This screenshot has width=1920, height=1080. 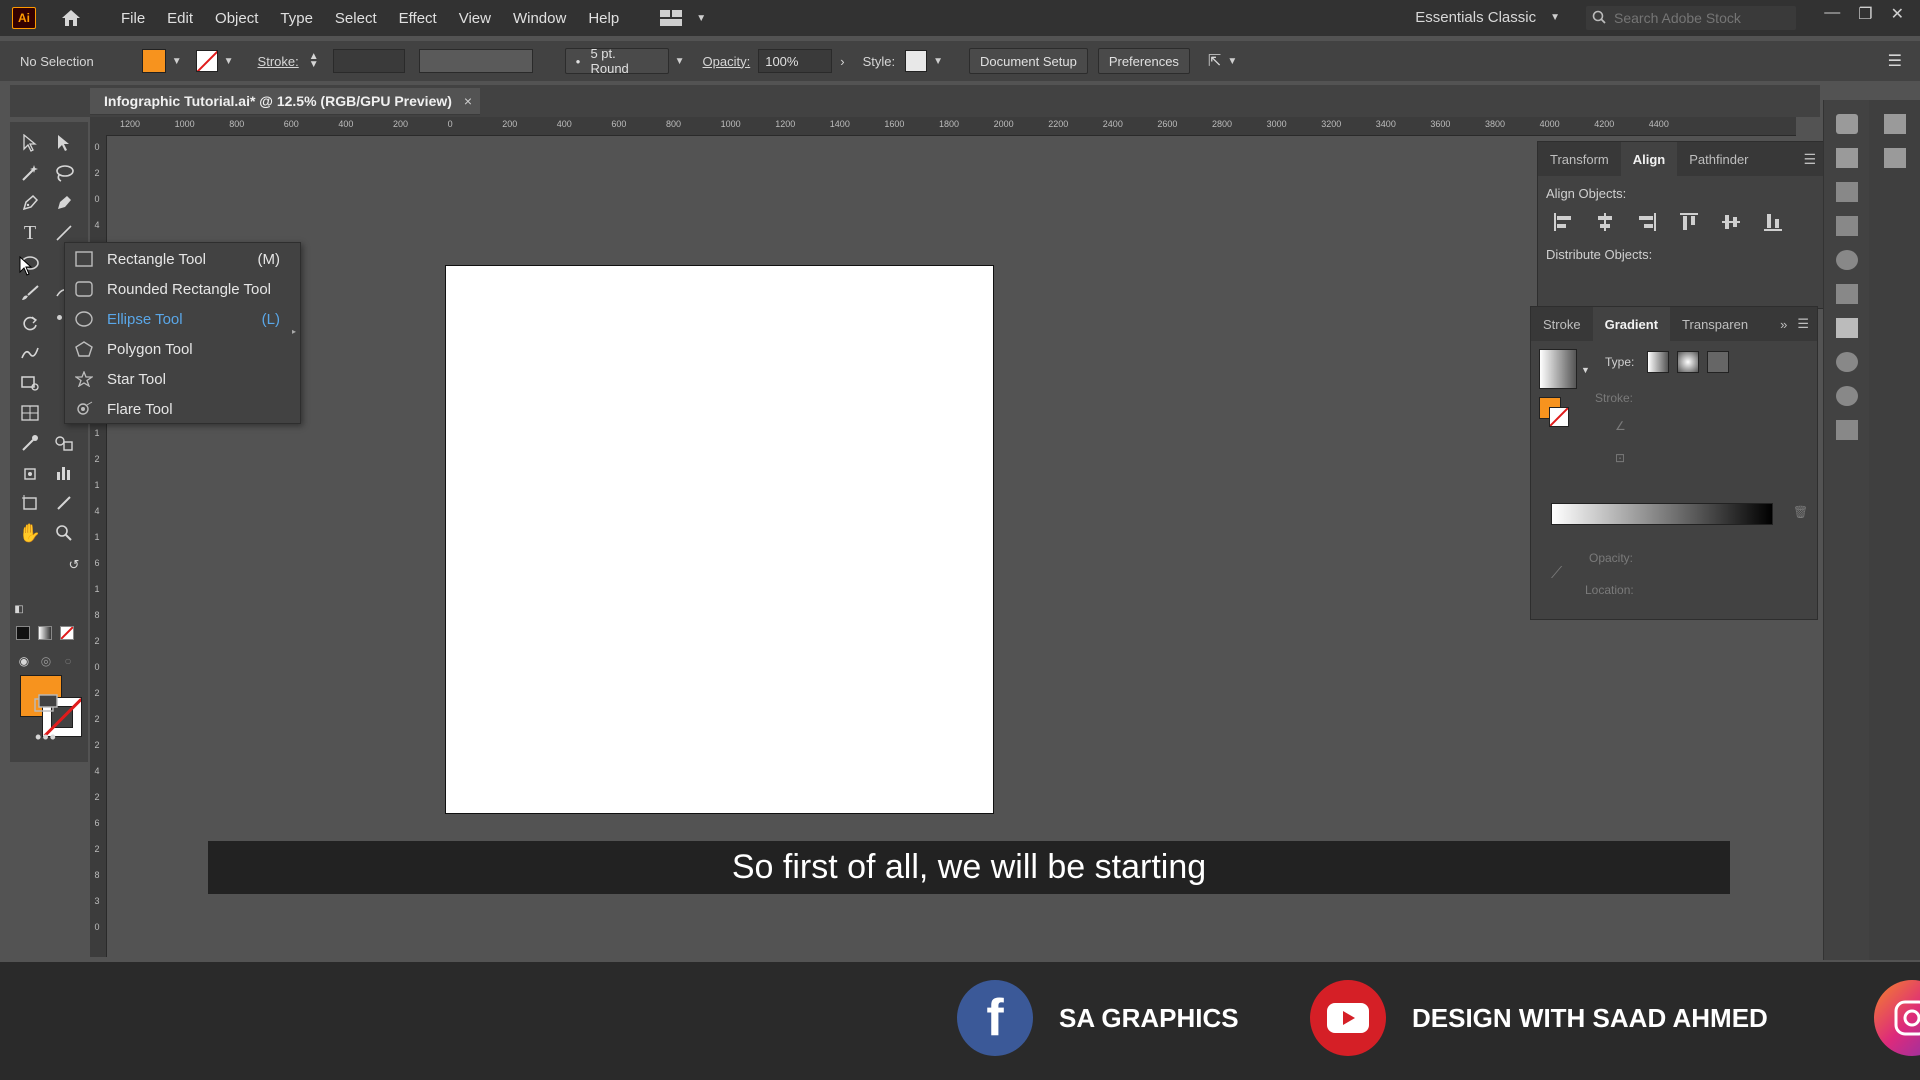 What do you see at coordinates (842, 61) in the screenshot?
I see `chevron-right-icon: ›` at bounding box center [842, 61].